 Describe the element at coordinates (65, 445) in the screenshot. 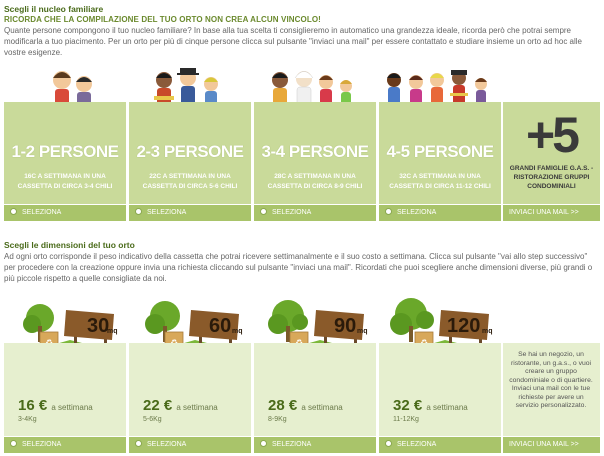

I see `size-select-radio-30: SELEZIONA` at that location.